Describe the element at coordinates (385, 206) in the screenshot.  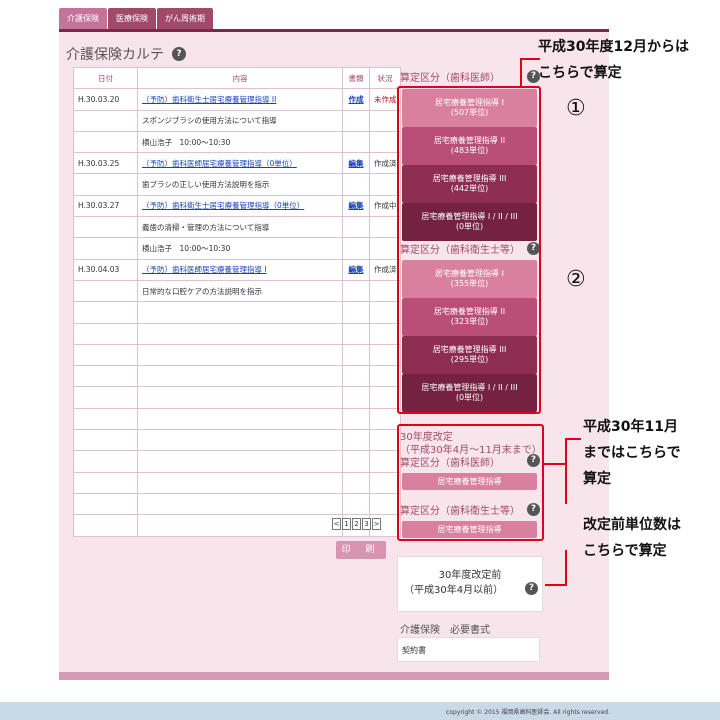
I see `row-status: 作成中` at that location.